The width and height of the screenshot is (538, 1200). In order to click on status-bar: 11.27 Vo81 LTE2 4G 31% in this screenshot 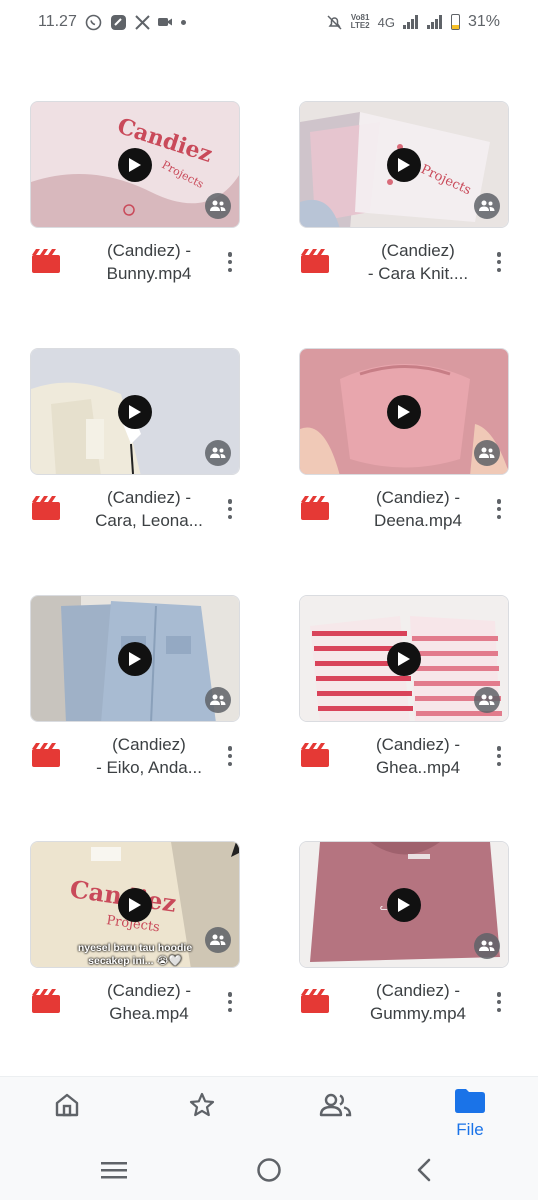, I will do `click(269, 22)`.